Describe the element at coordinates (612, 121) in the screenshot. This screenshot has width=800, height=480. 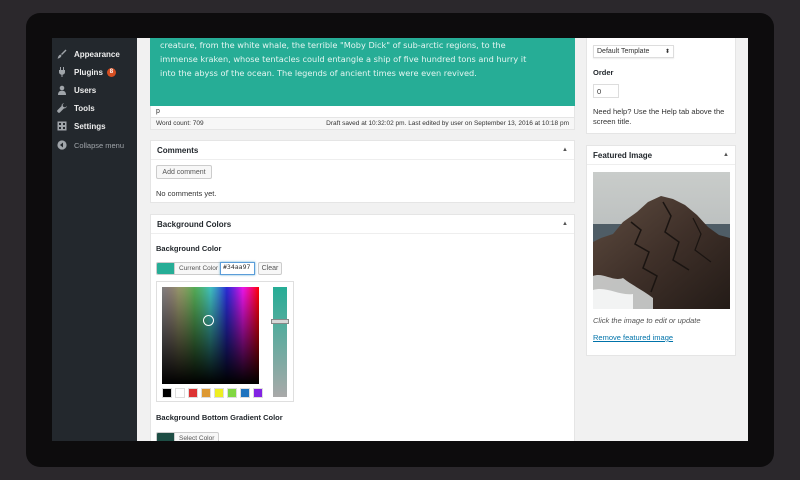
I see `help-text-line-2: screen title.` at that location.